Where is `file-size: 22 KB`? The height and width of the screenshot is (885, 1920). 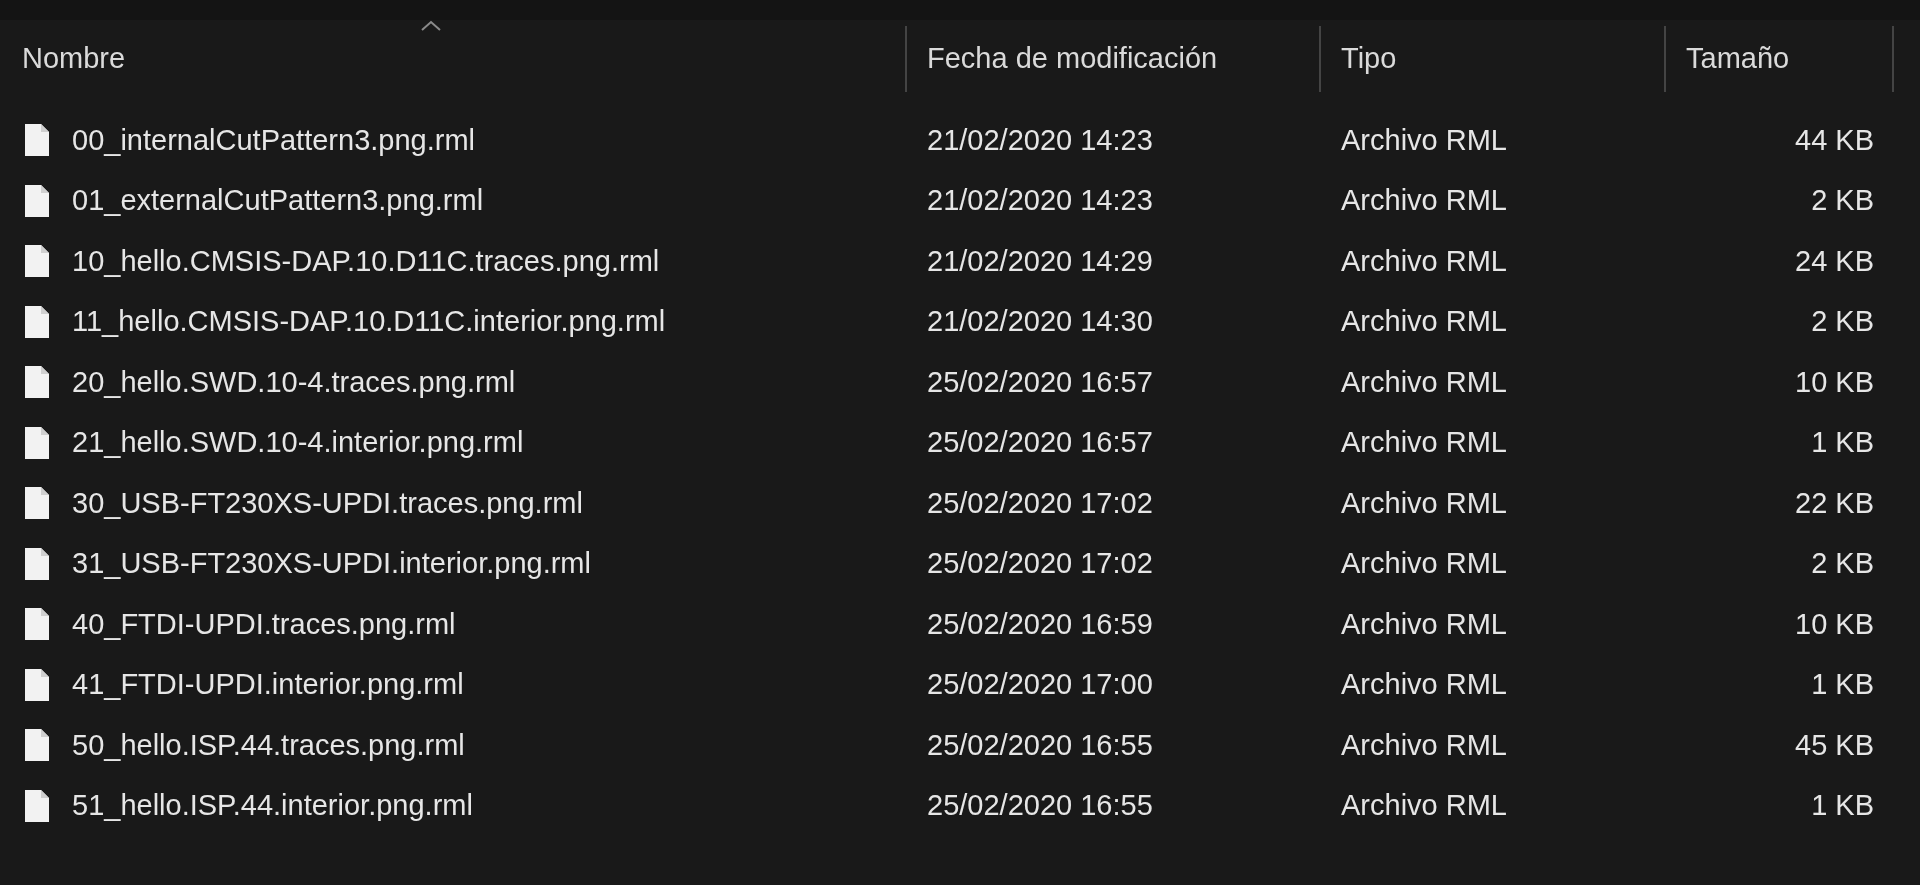
file-size: 22 KB is located at coordinates (1834, 503).